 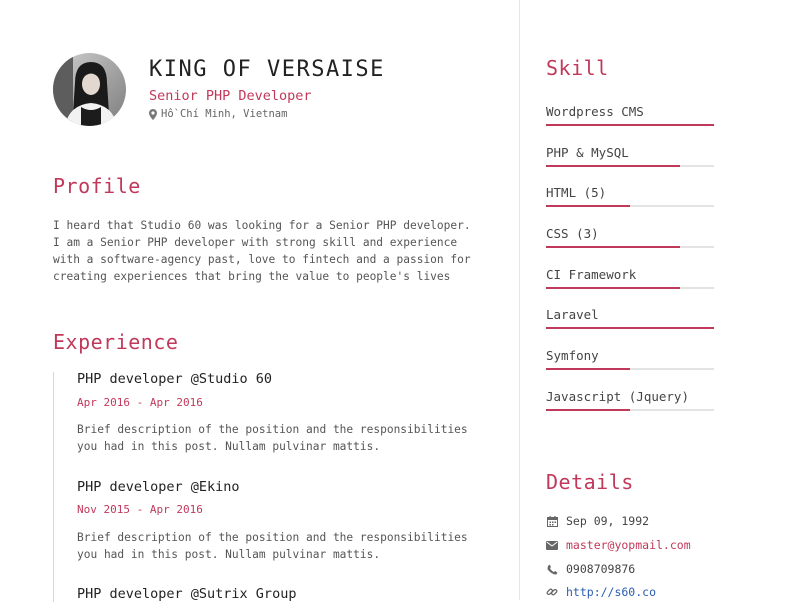 I want to click on skill-item: Laravel, so click(x=630, y=318).